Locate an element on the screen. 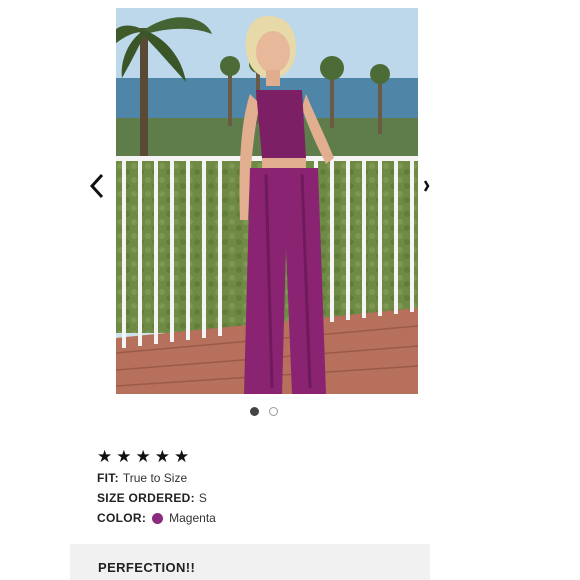 The width and height of the screenshot is (580, 580). color-row: COLOR: Magenta is located at coordinates (262, 518).